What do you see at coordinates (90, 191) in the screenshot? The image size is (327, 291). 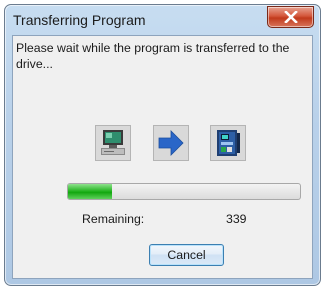 I see `progress-fill` at bounding box center [90, 191].